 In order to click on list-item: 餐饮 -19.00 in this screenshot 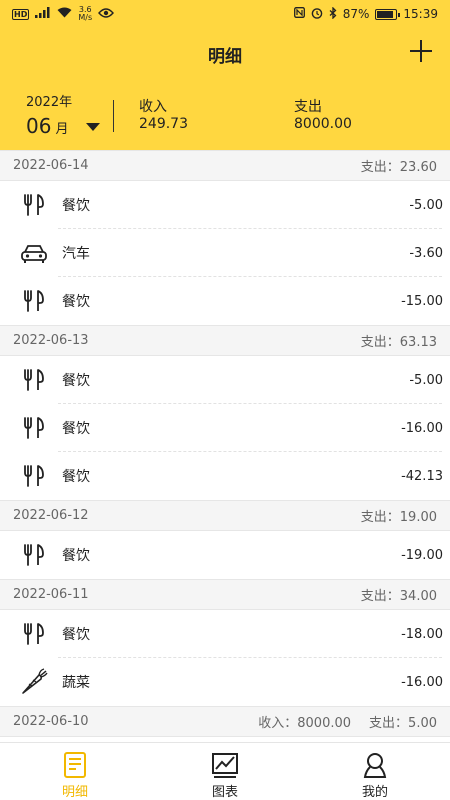, I will do `click(225, 555)`.